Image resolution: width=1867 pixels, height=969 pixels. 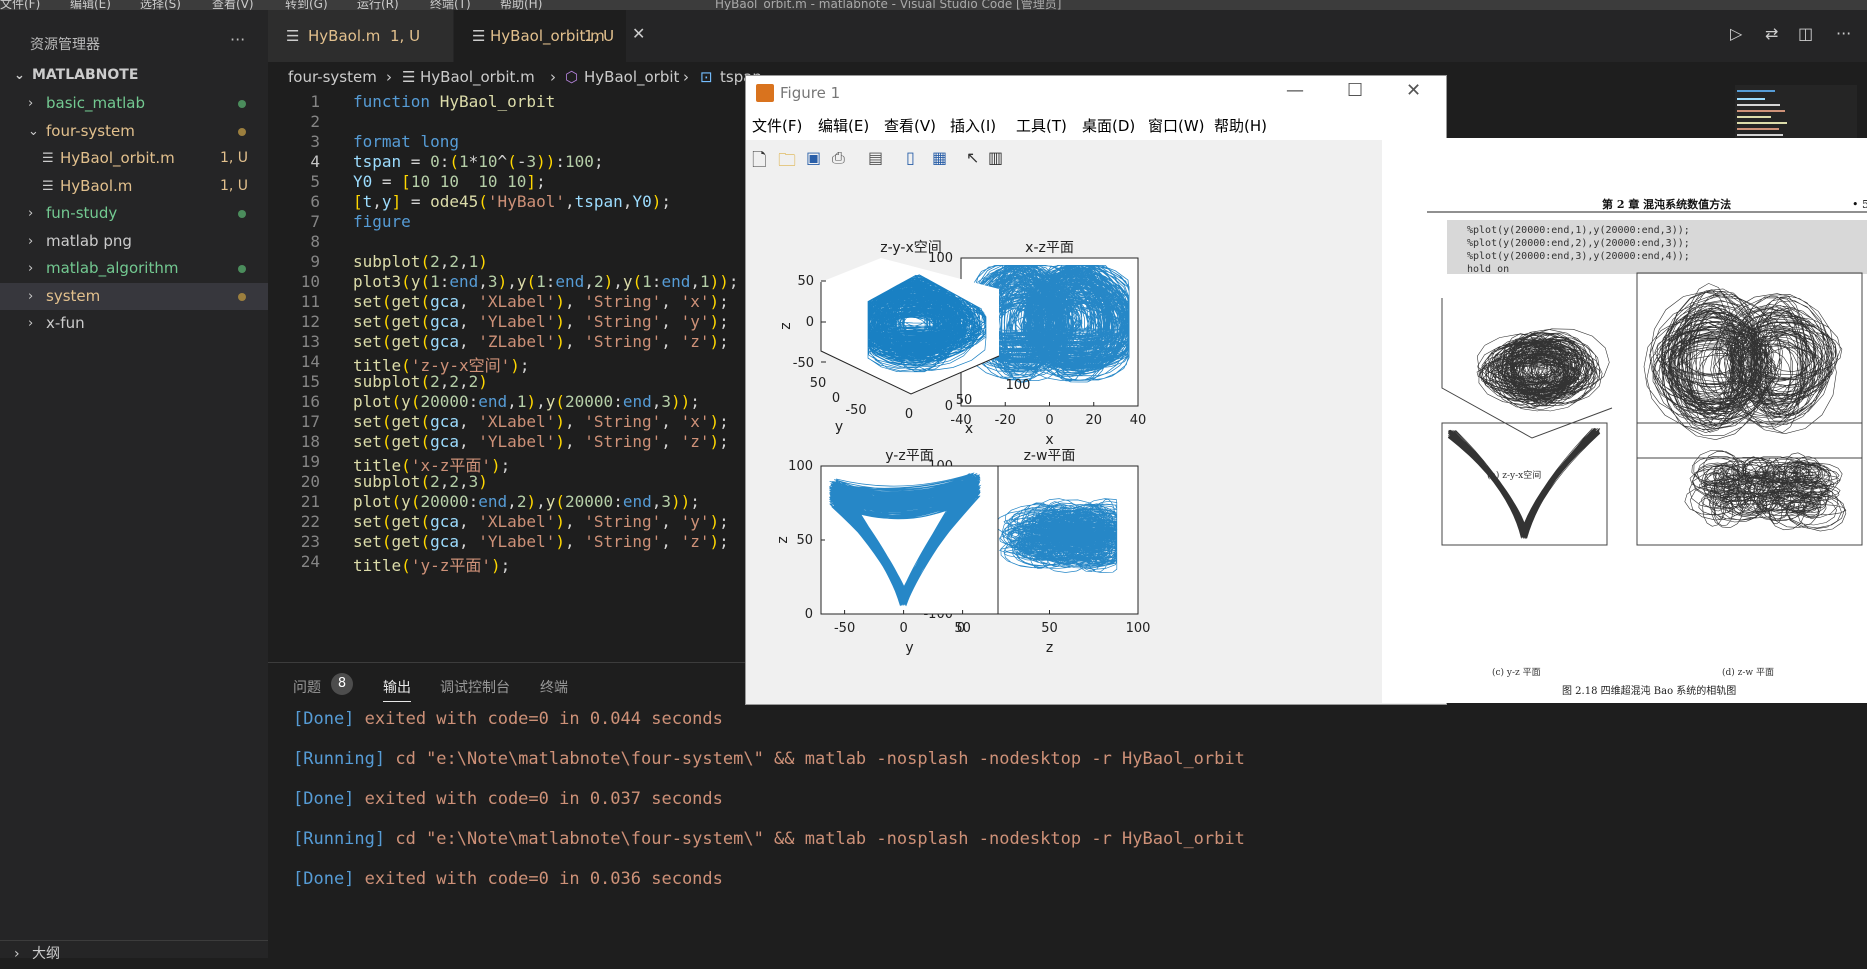 What do you see at coordinates (526, 401) in the screenshot?
I see `code-line: plot(y(20000:end,1),y(20000:end,3));` at bounding box center [526, 401].